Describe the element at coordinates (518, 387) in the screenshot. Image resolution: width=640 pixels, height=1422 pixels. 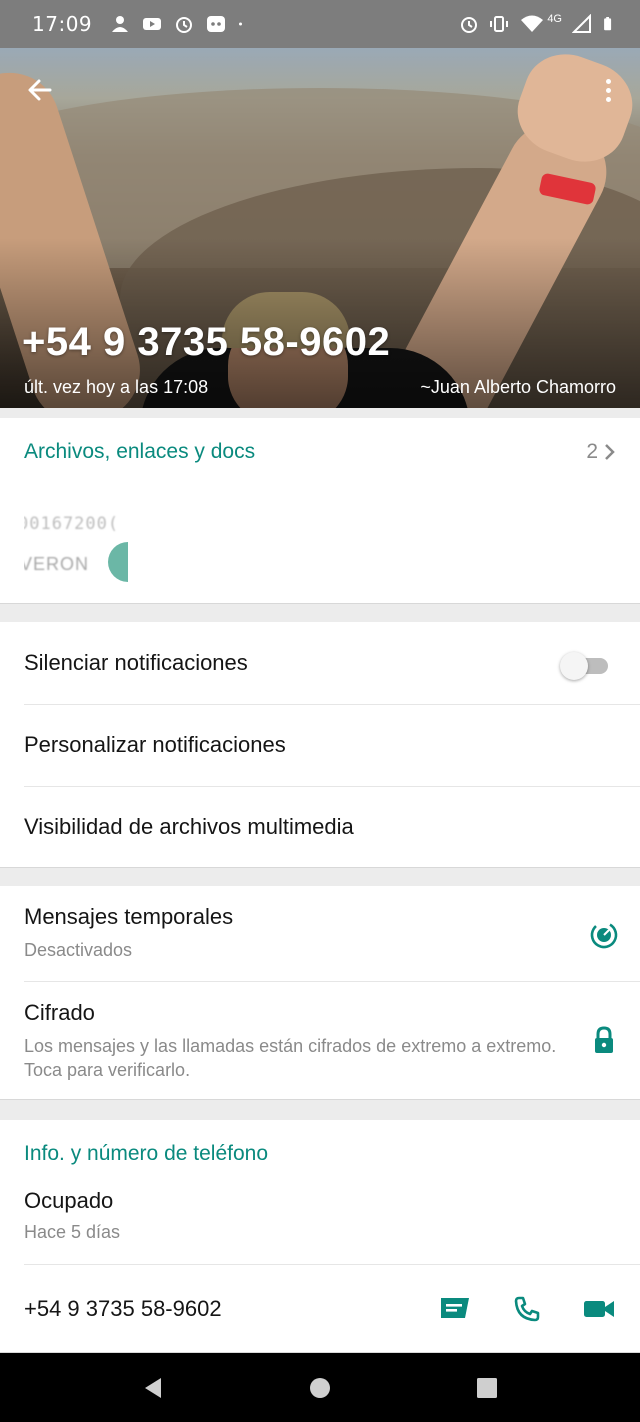
I see `push-name: ~Juan Alberto Chamorro` at that location.